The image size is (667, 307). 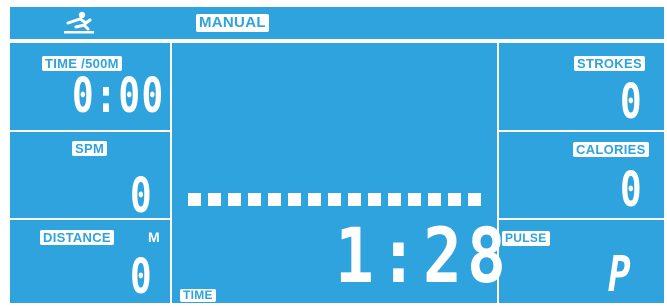 What do you see at coordinates (337, 23) in the screenshot?
I see `header-strip: MANUAL` at bounding box center [337, 23].